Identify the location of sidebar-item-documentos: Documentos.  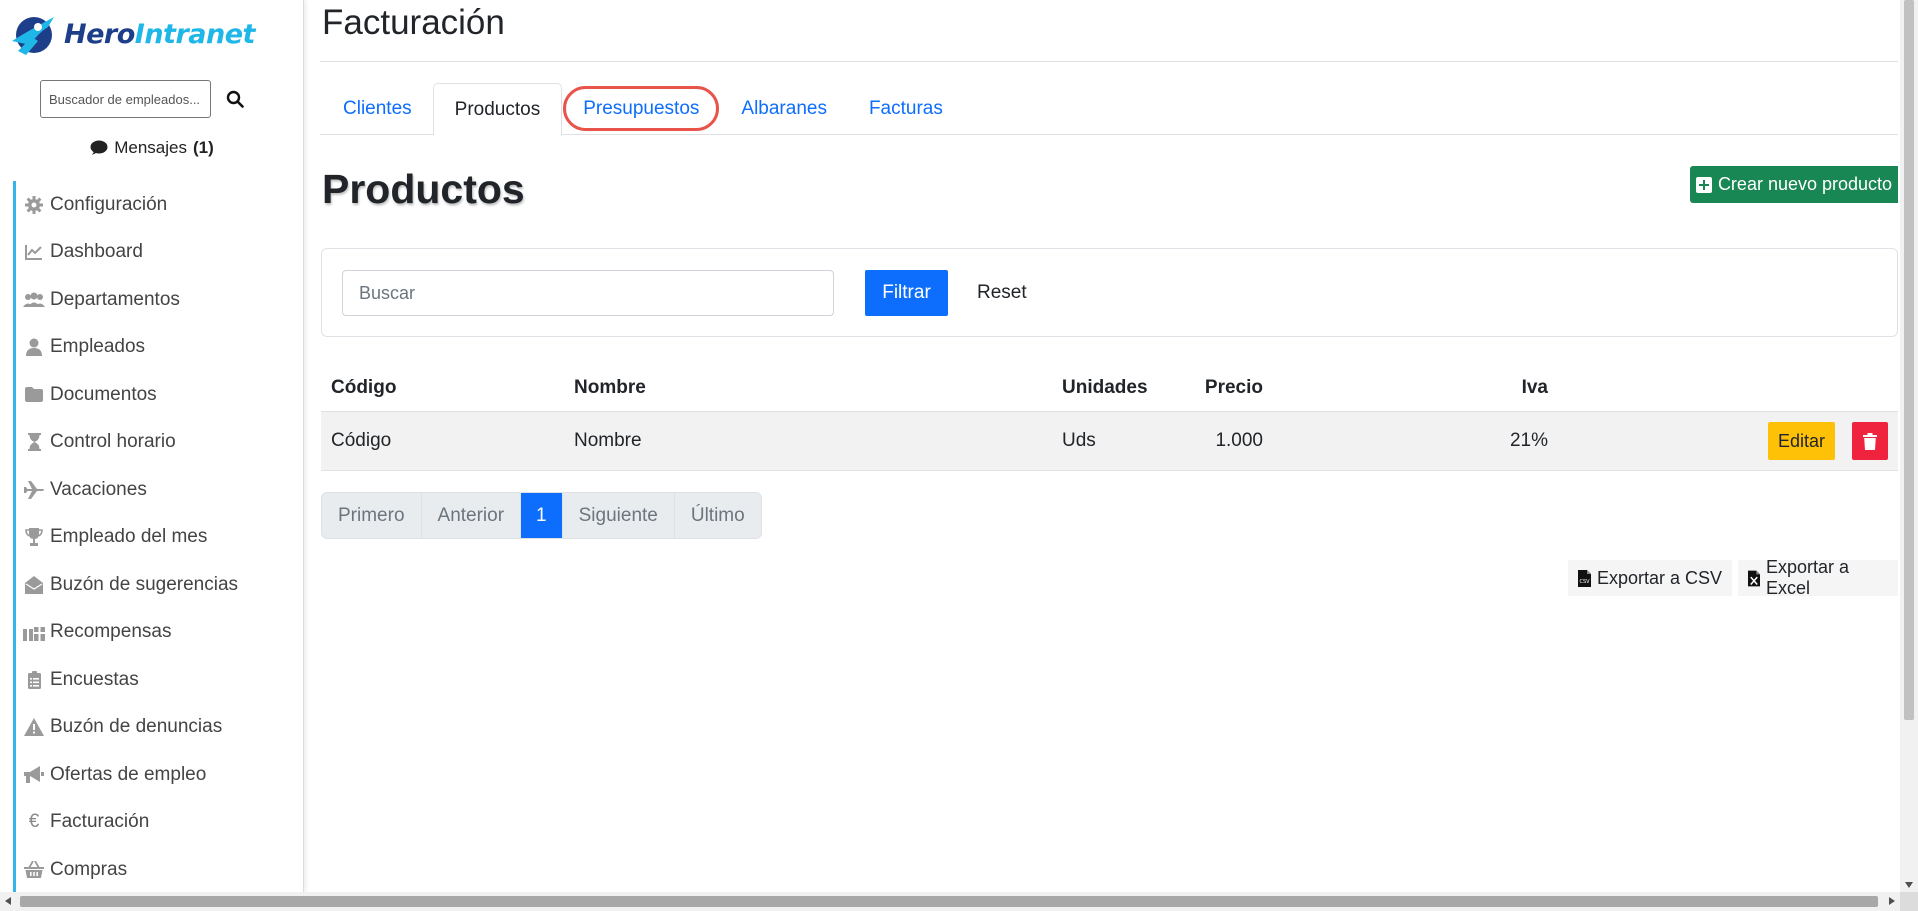
(159, 395).